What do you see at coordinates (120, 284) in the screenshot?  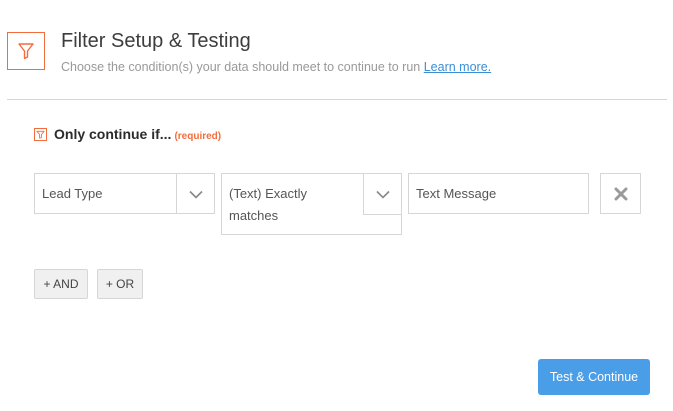 I see `add-or-button: + OR` at bounding box center [120, 284].